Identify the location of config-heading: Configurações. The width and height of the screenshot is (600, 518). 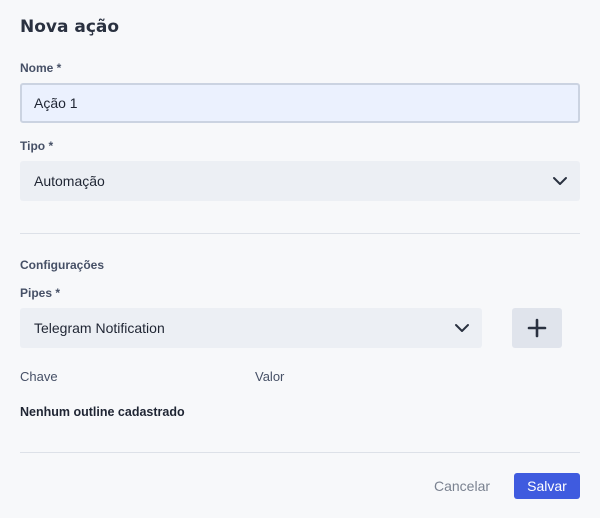
(62, 265).